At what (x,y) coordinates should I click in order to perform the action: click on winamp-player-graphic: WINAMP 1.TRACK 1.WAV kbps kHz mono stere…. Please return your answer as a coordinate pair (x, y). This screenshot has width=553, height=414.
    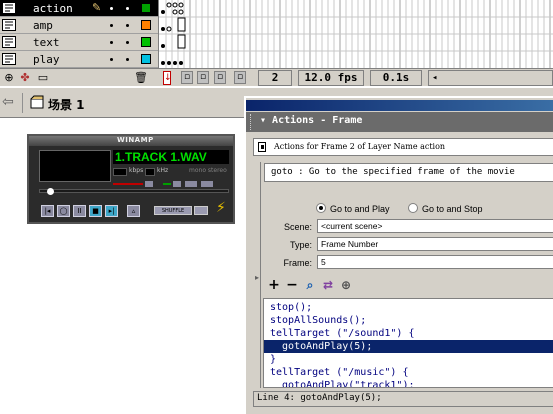
    Looking at the image, I should click on (131, 179).